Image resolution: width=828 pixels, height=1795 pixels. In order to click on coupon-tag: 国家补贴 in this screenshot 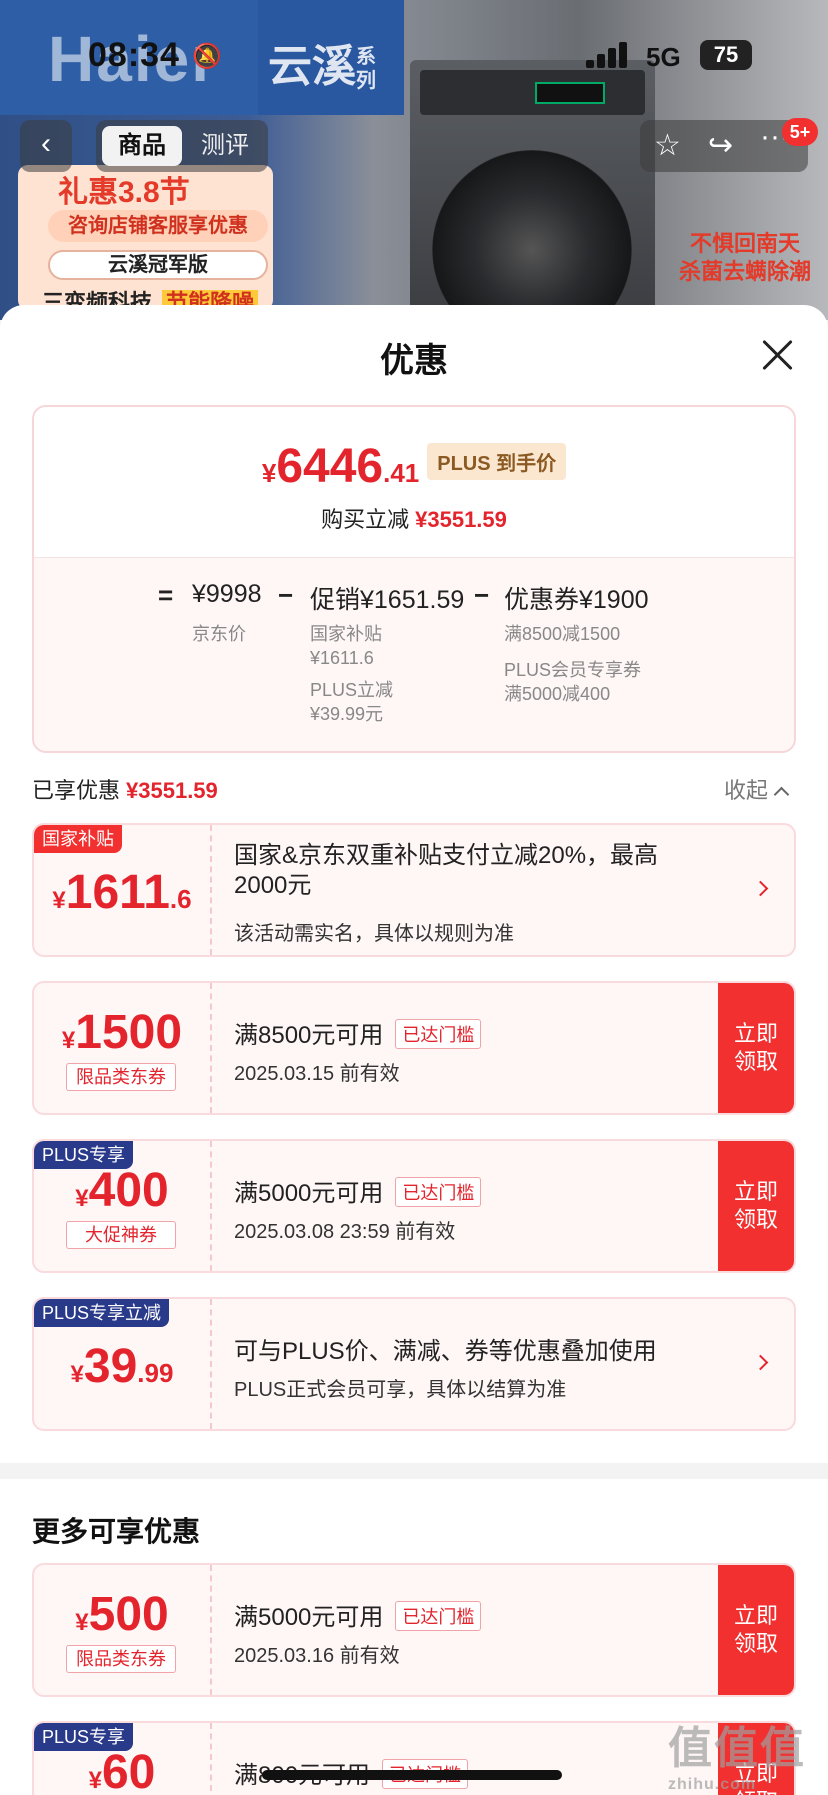, I will do `click(78, 839)`.